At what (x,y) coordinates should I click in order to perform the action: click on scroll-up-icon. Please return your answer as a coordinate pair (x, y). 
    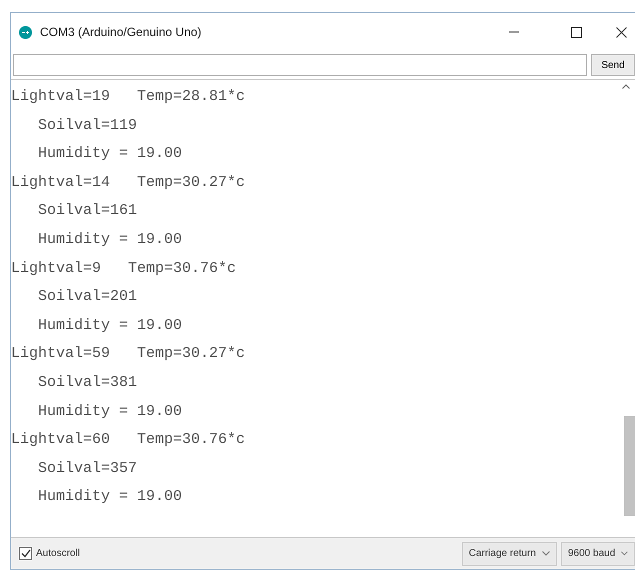
    Looking at the image, I should click on (626, 86).